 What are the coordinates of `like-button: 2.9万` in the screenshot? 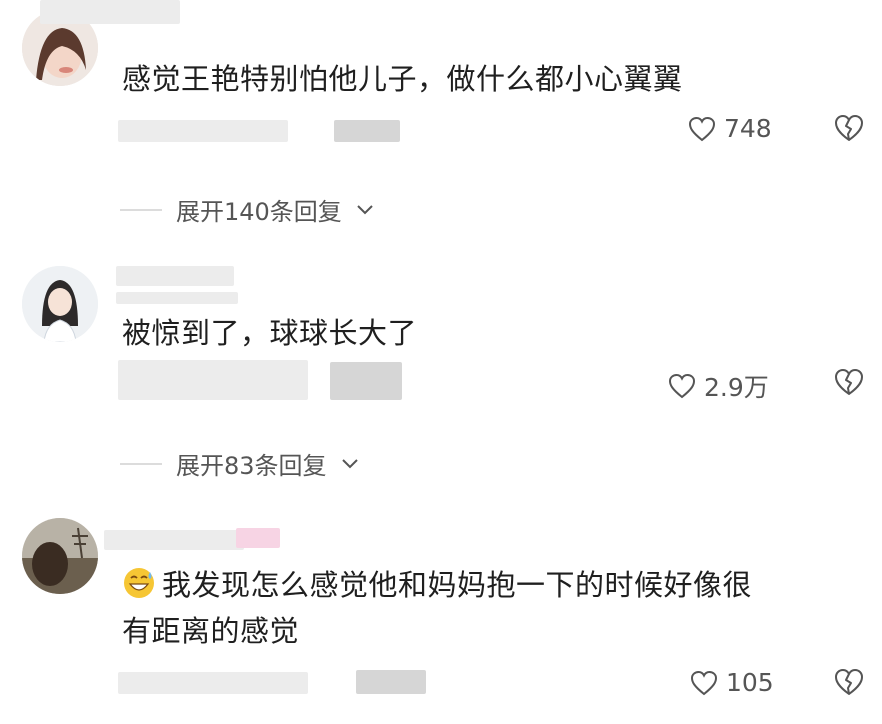 It's located at (718, 386).